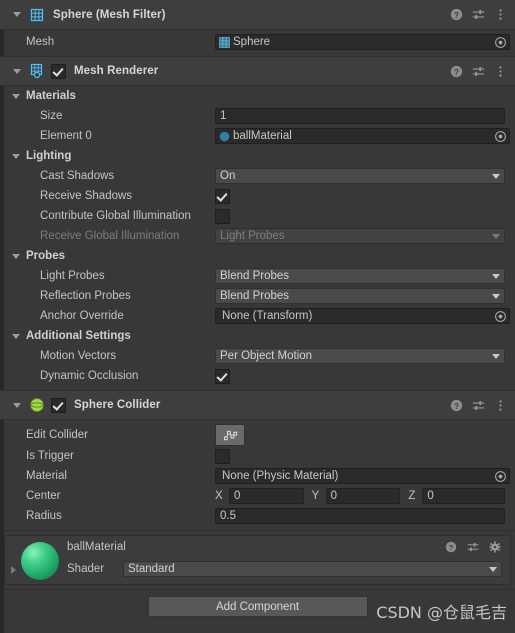 The height and width of the screenshot is (633, 515). What do you see at coordinates (262, 136) in the screenshot?
I see `element0-value: ballMaterial` at bounding box center [262, 136].